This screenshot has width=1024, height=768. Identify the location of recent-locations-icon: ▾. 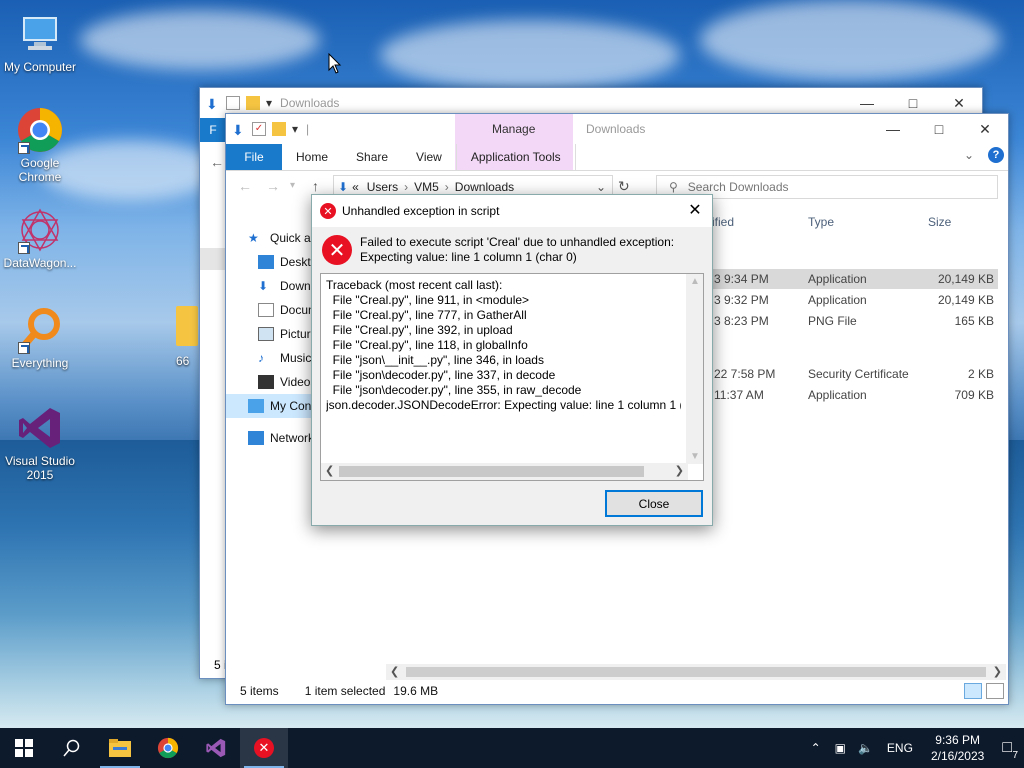
(292, 185).